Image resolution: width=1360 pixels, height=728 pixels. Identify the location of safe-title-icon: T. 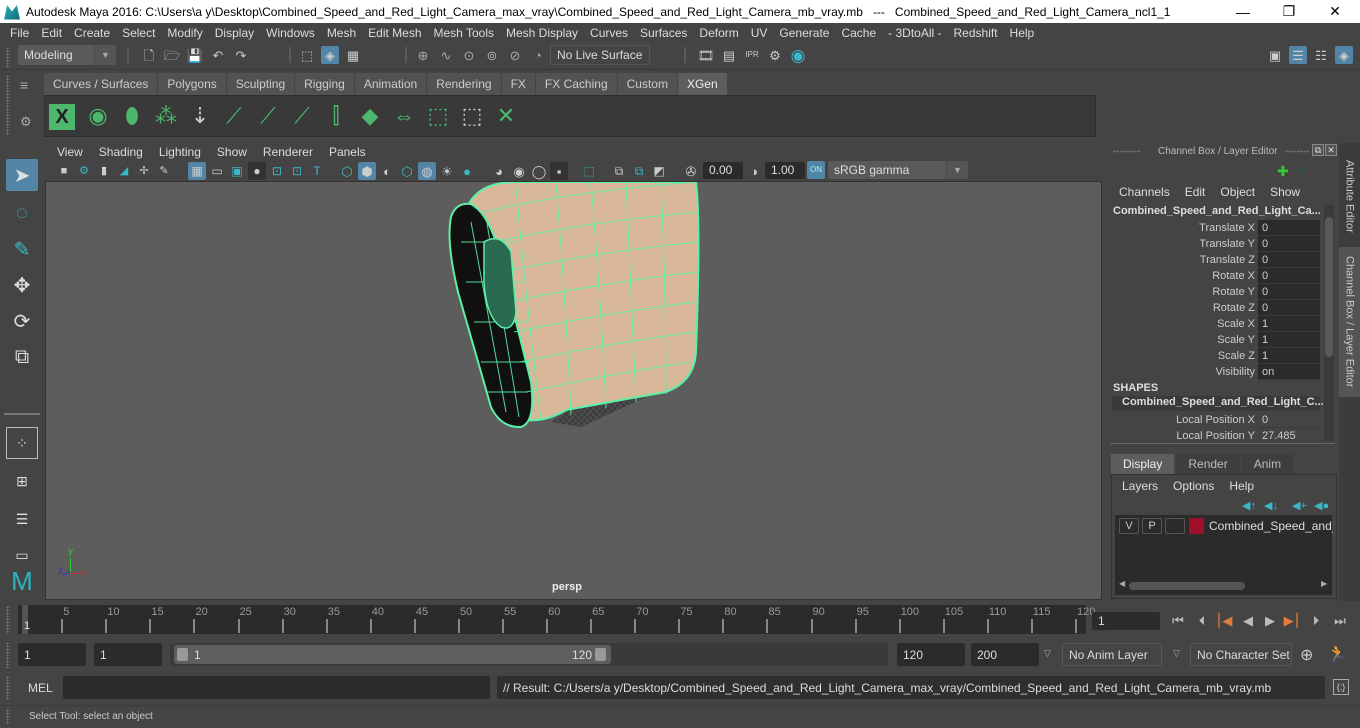
(317, 171).